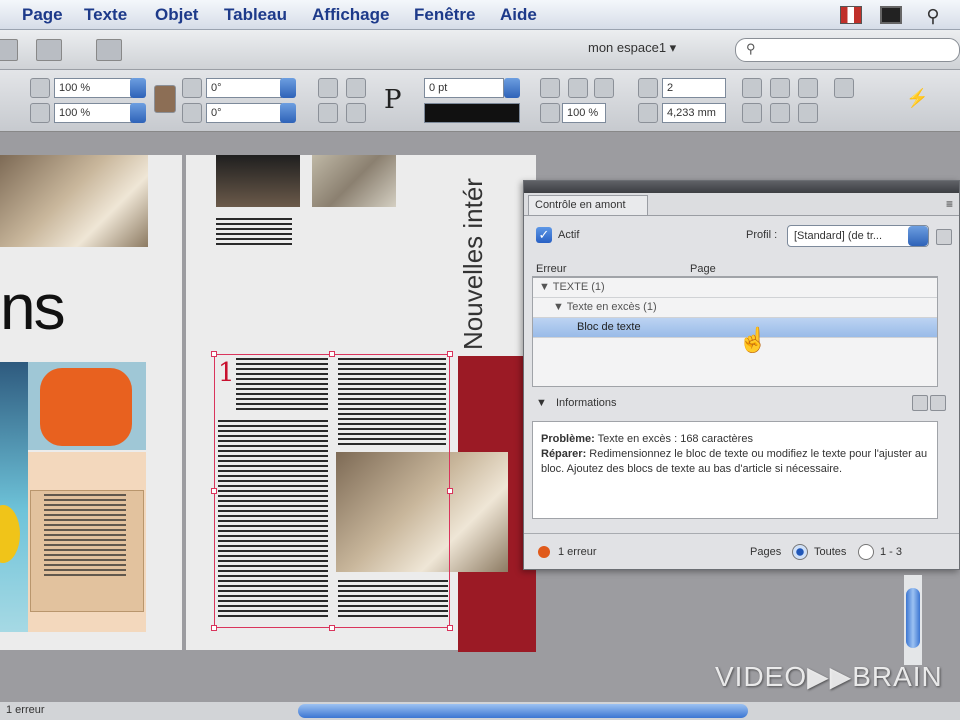 This screenshot has height=720, width=960. I want to click on info-toggle-icon: ▼, so click(541, 403).